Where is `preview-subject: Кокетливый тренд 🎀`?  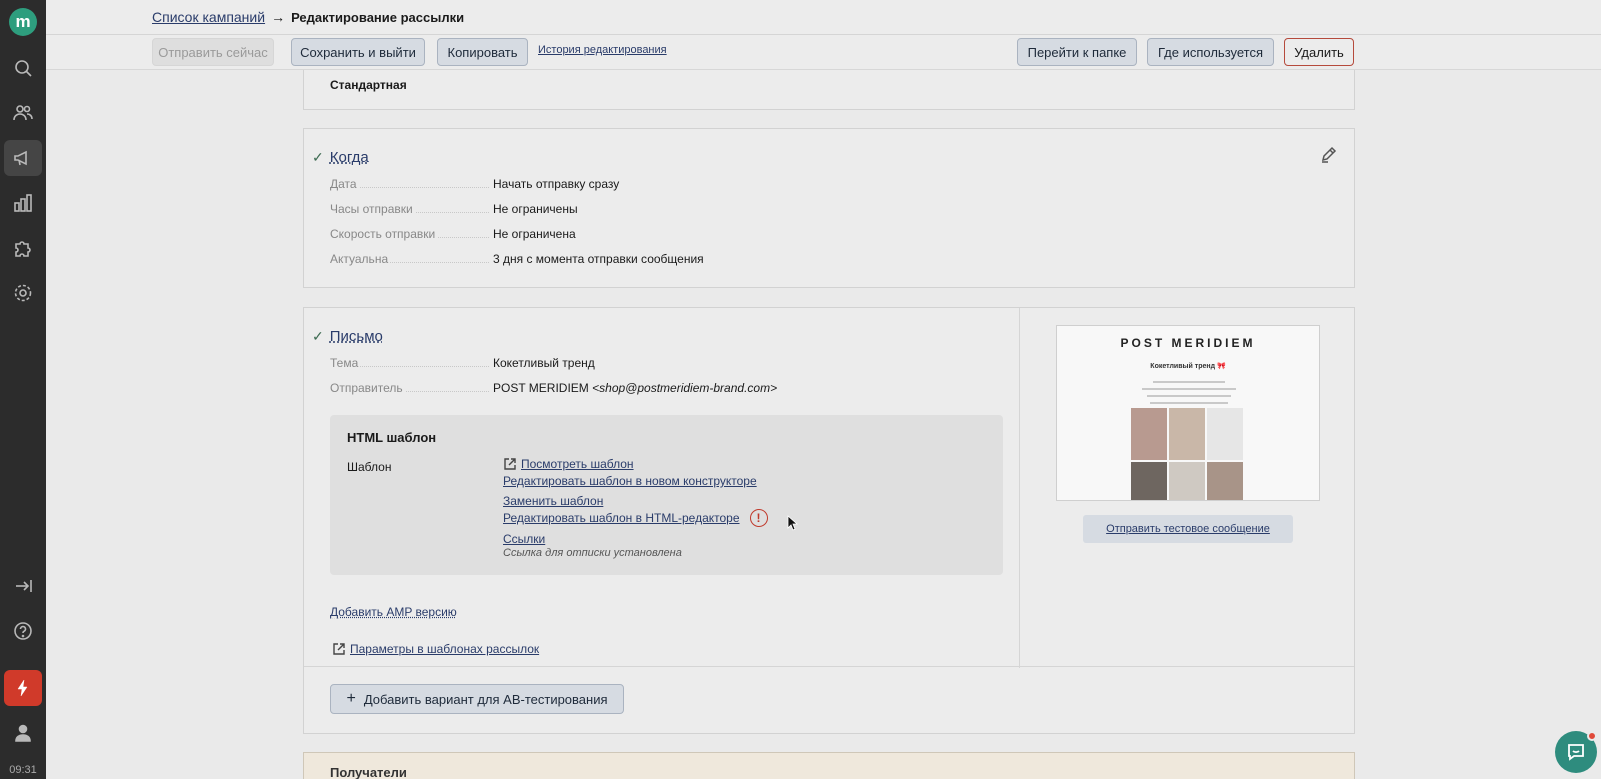
preview-subject: Кокетливый тренд 🎀 is located at coordinates (1188, 366).